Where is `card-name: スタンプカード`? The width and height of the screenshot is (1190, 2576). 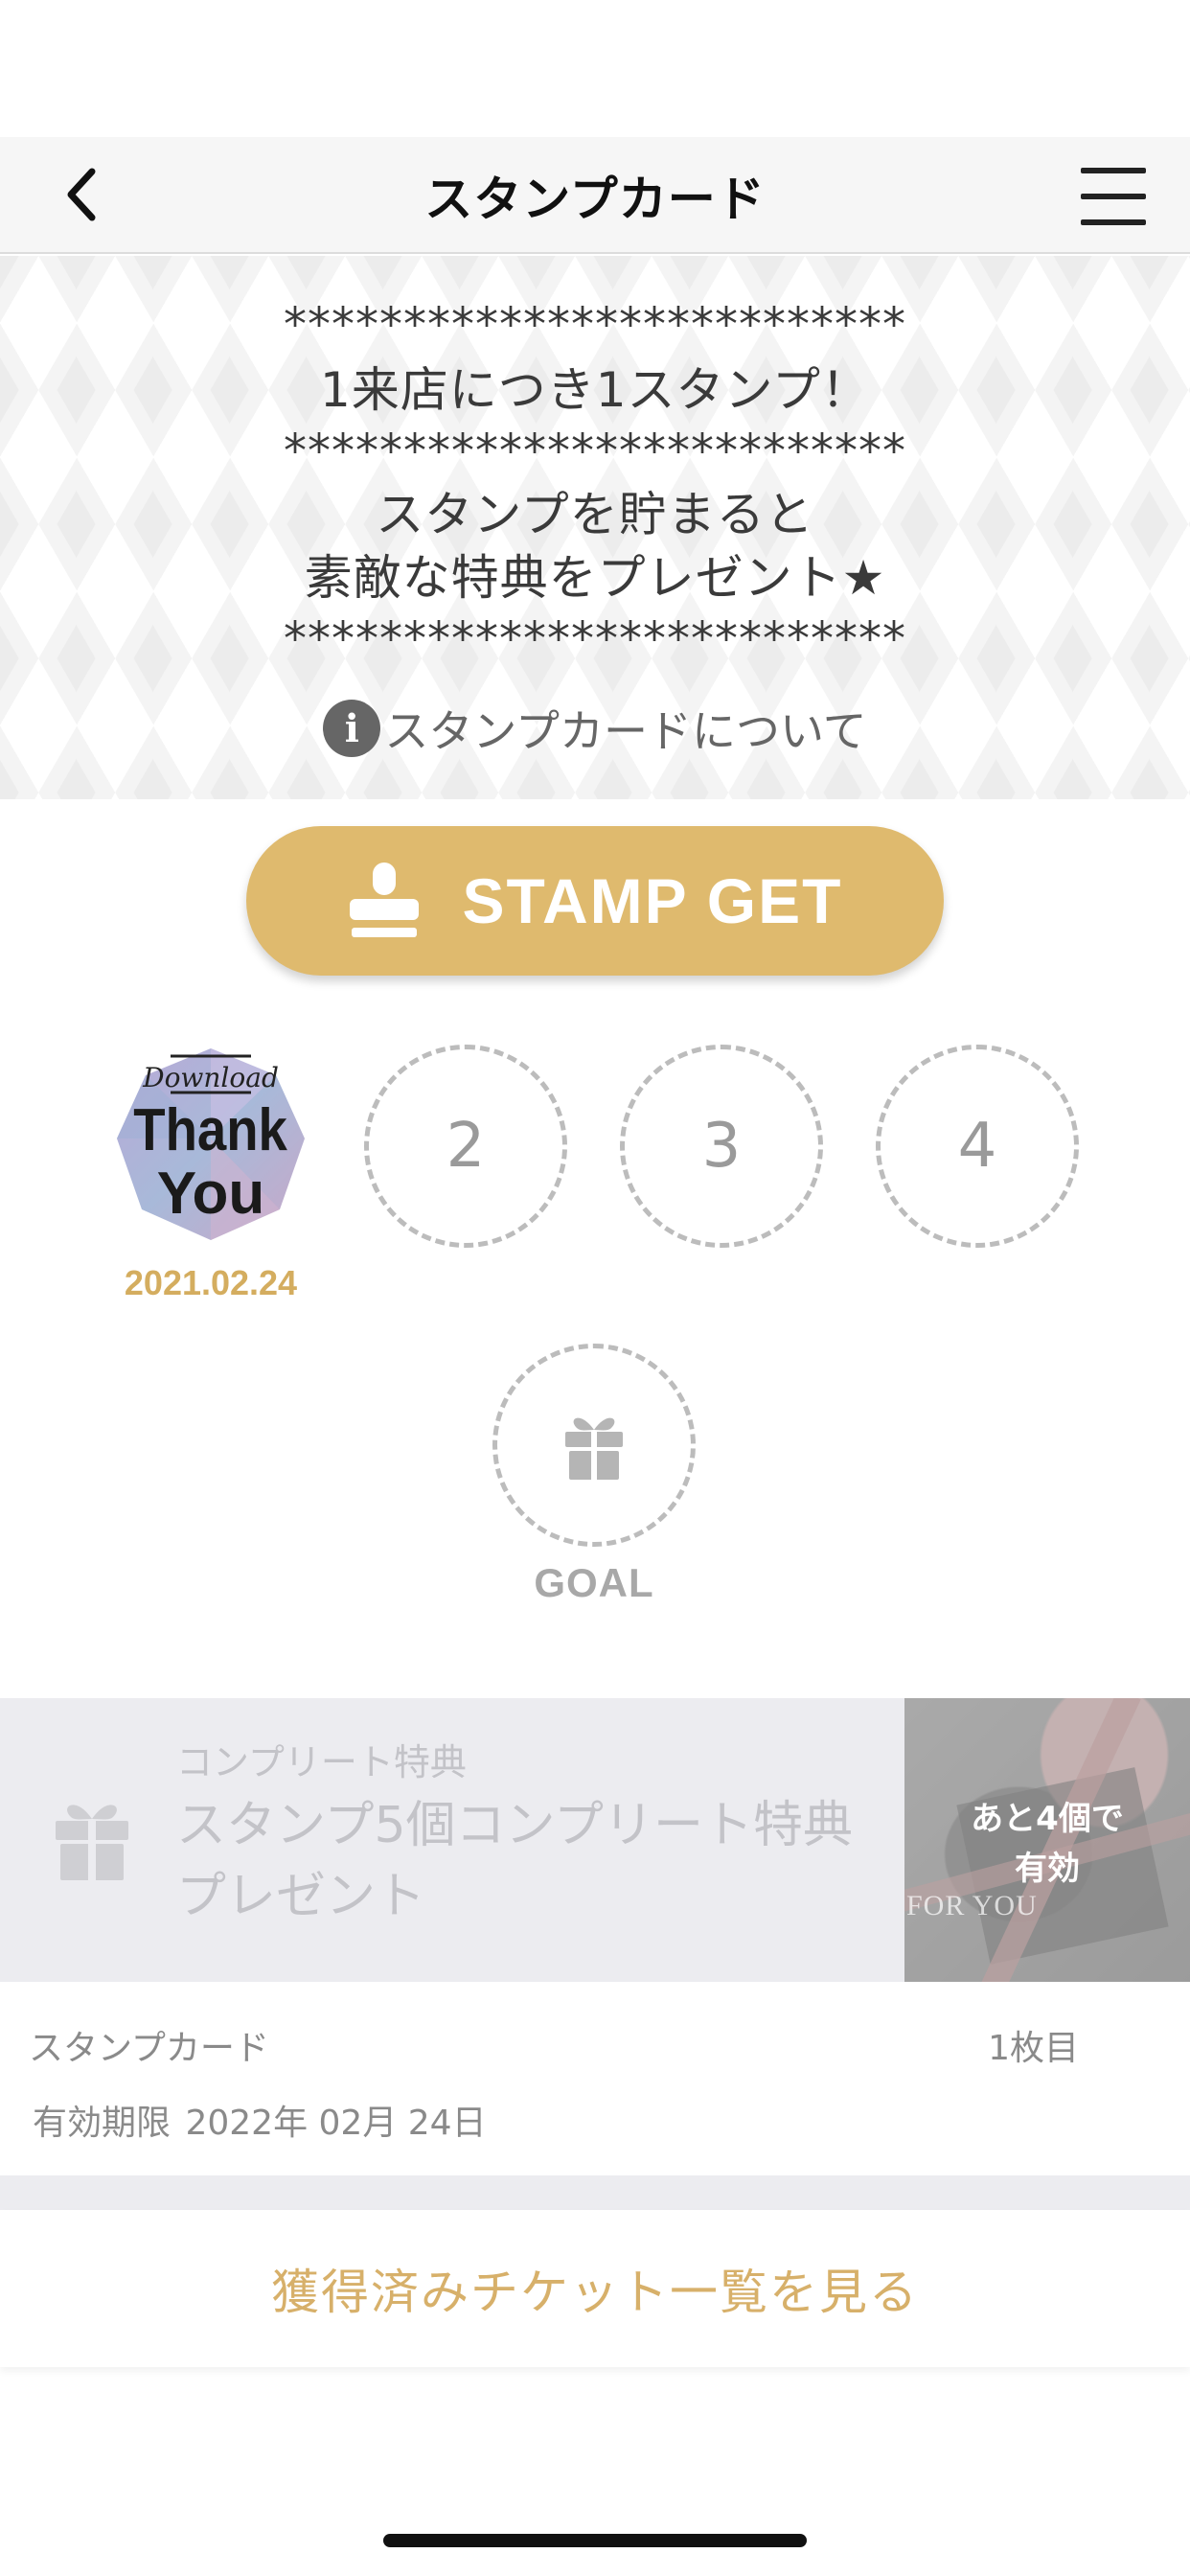
card-name: スタンプカード is located at coordinates (149, 2048).